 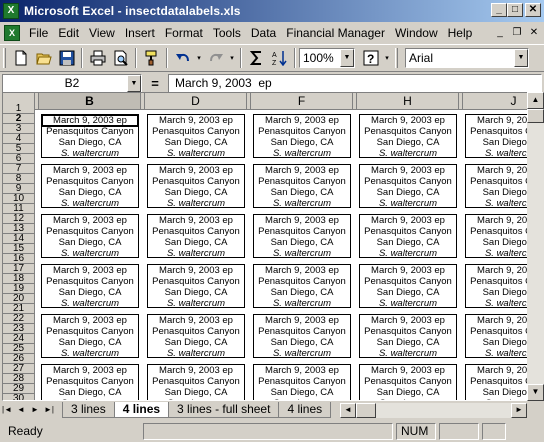 What do you see at coordinates (199, 58) in the screenshot?
I see `undo-dropdown: ▾` at bounding box center [199, 58].